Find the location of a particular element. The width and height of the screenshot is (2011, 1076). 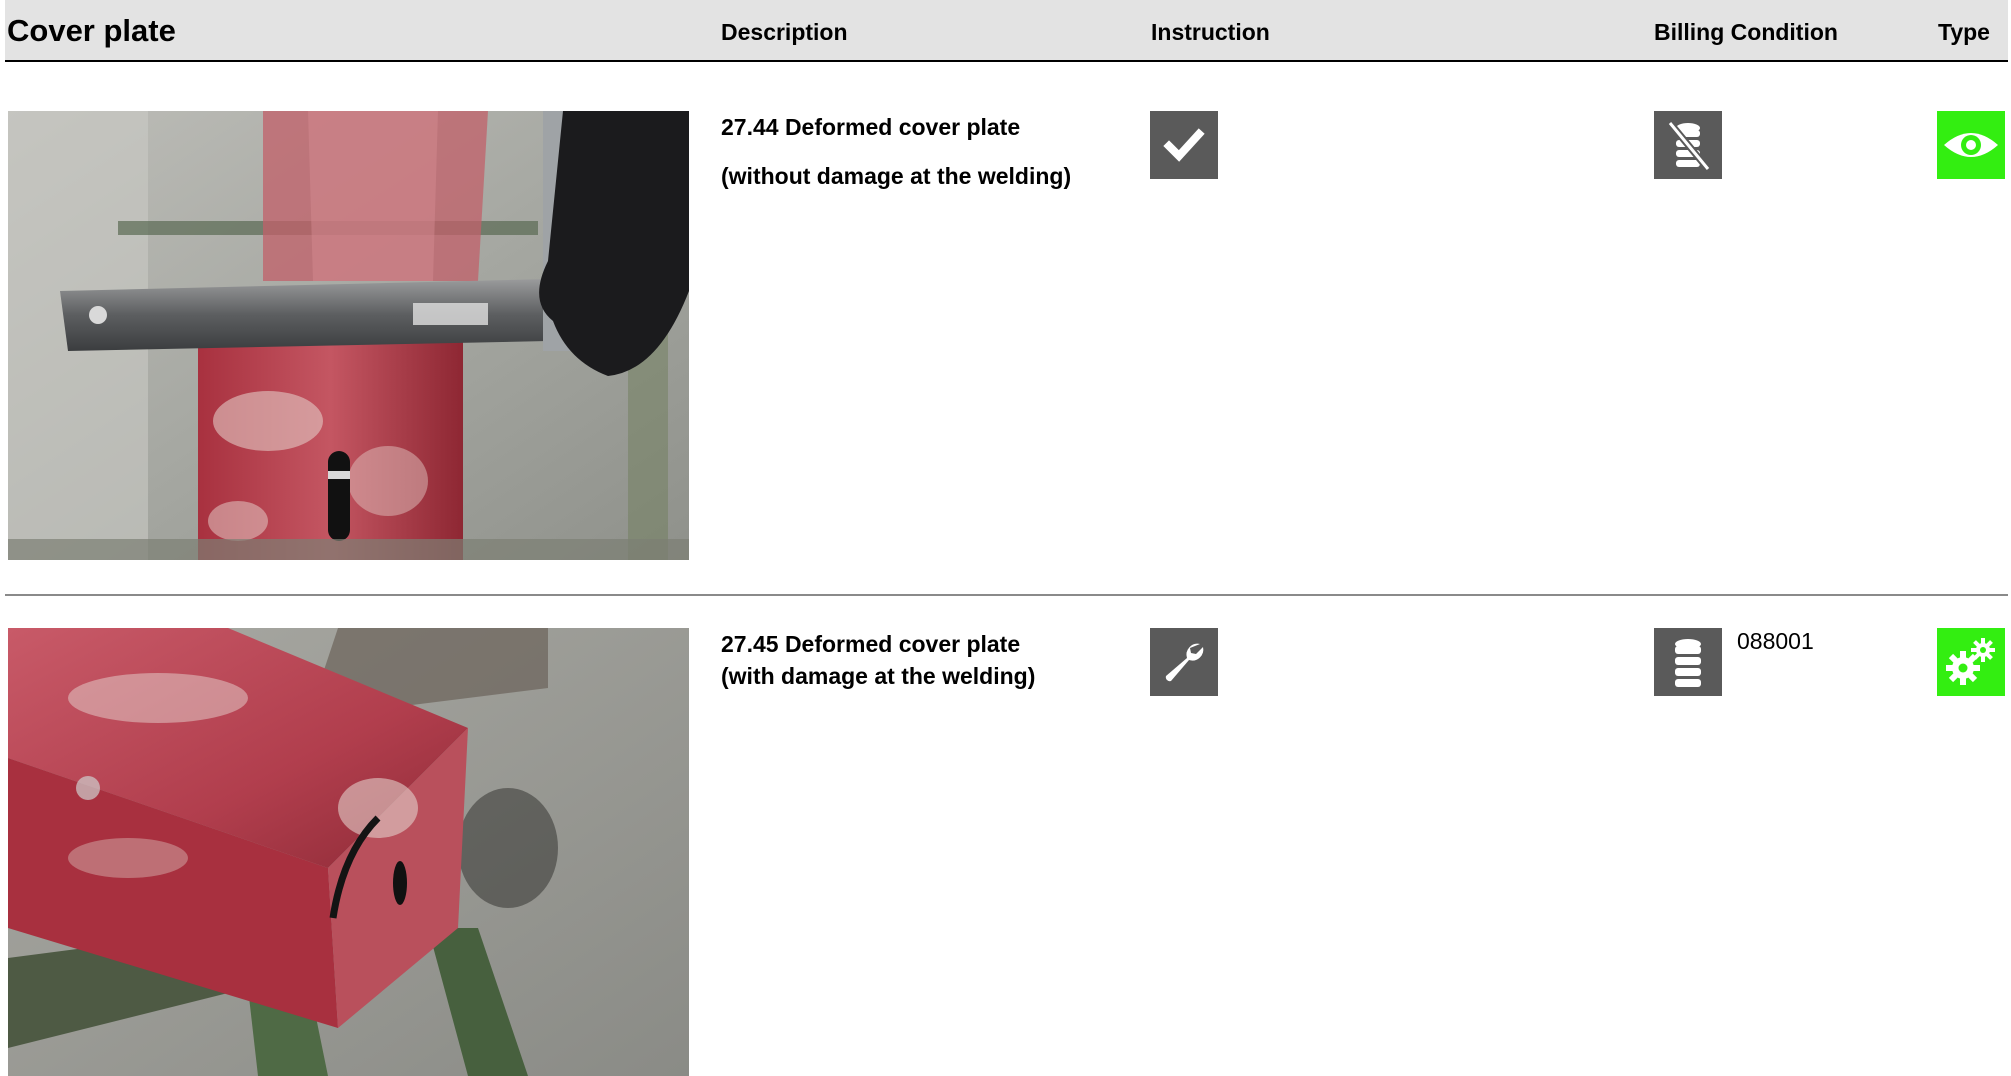

row-divider is located at coordinates (1006, 595).